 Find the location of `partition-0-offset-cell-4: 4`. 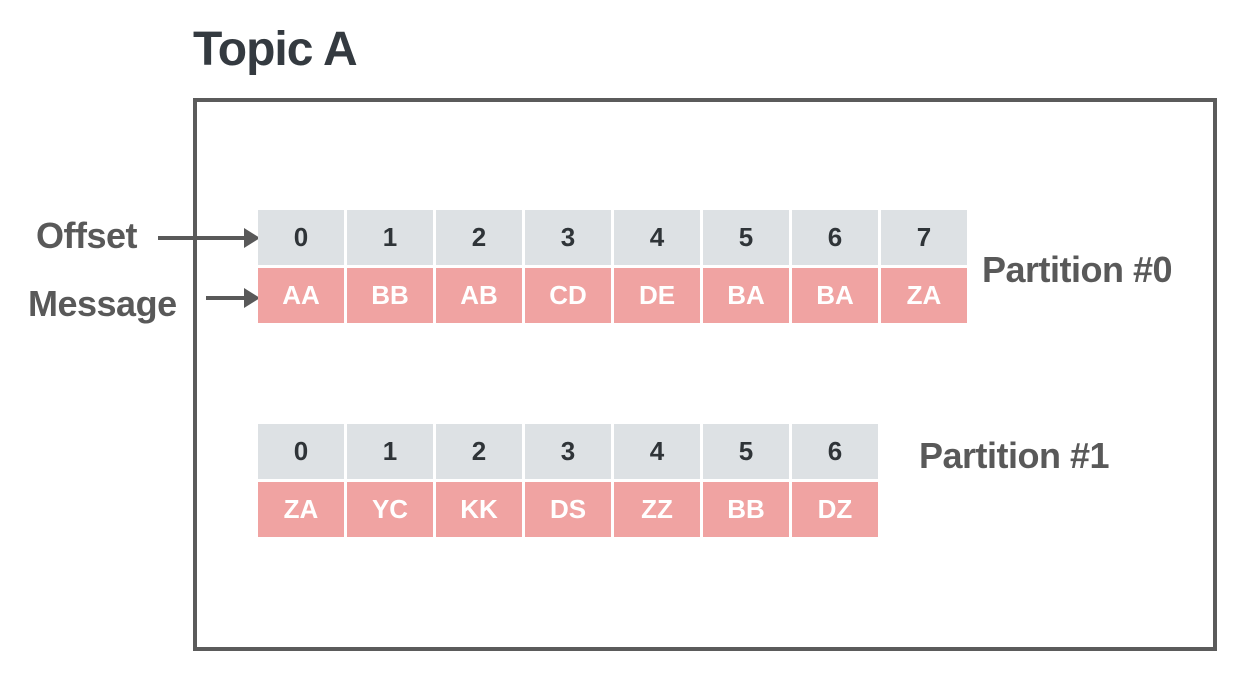

partition-0-offset-cell-4: 4 is located at coordinates (657, 237).